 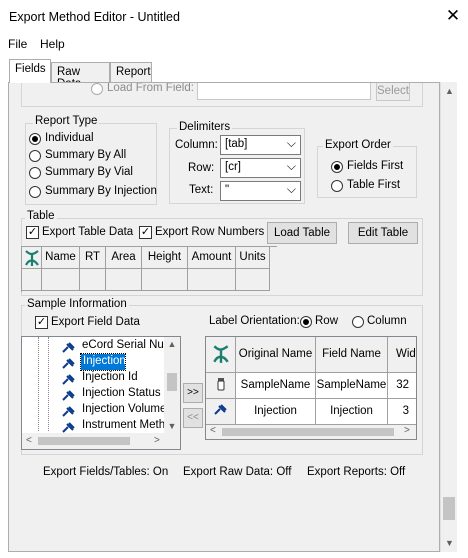 What do you see at coordinates (284, 91) in the screenshot?
I see `load-from-field-input` at bounding box center [284, 91].